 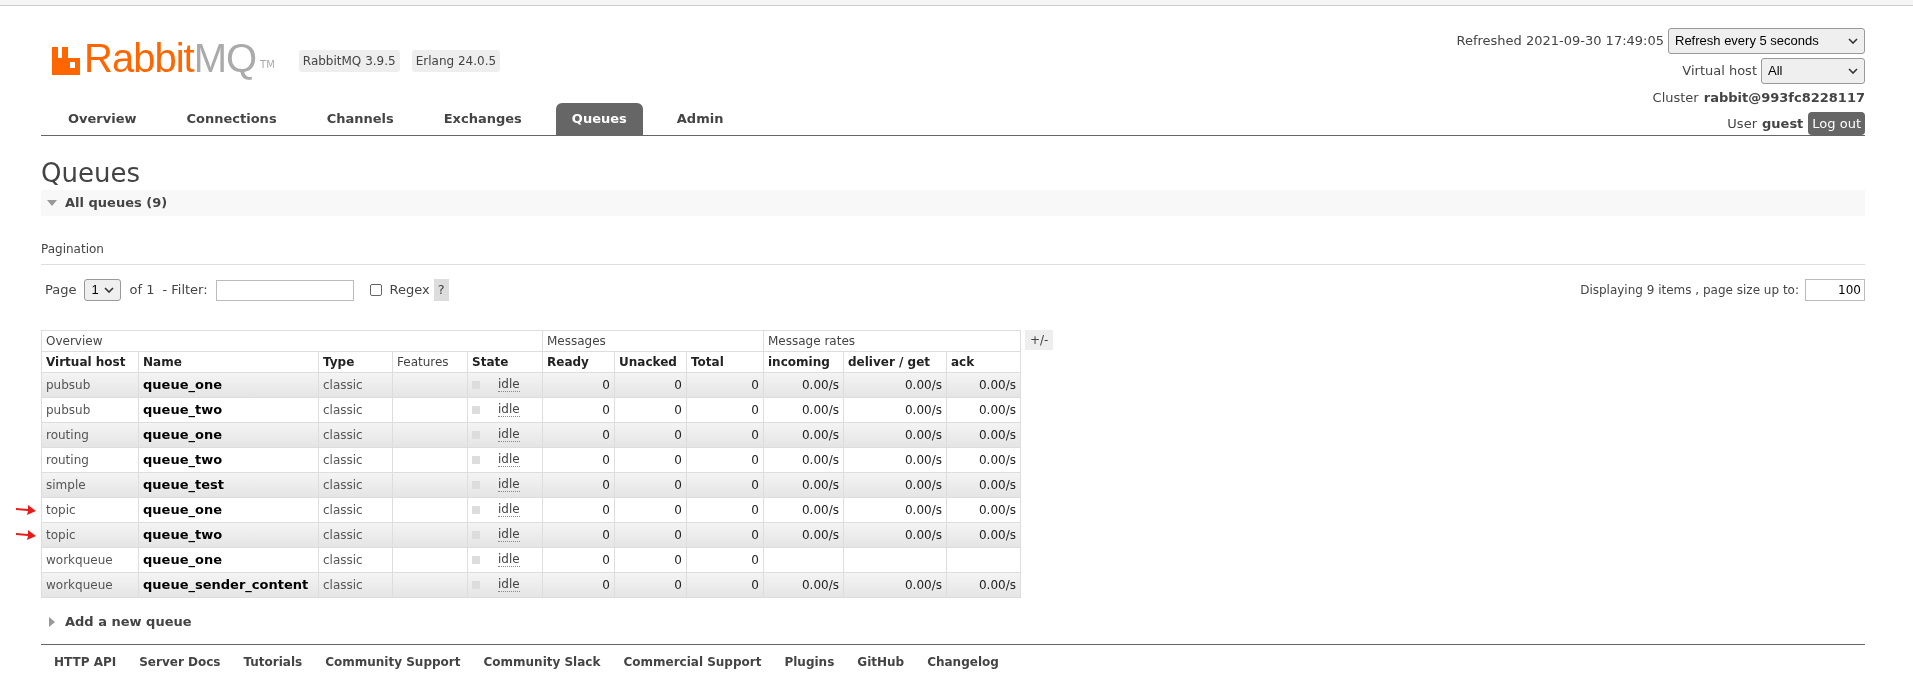 I want to click on add-queue-header: Add a new queue, so click(x=953, y=622).